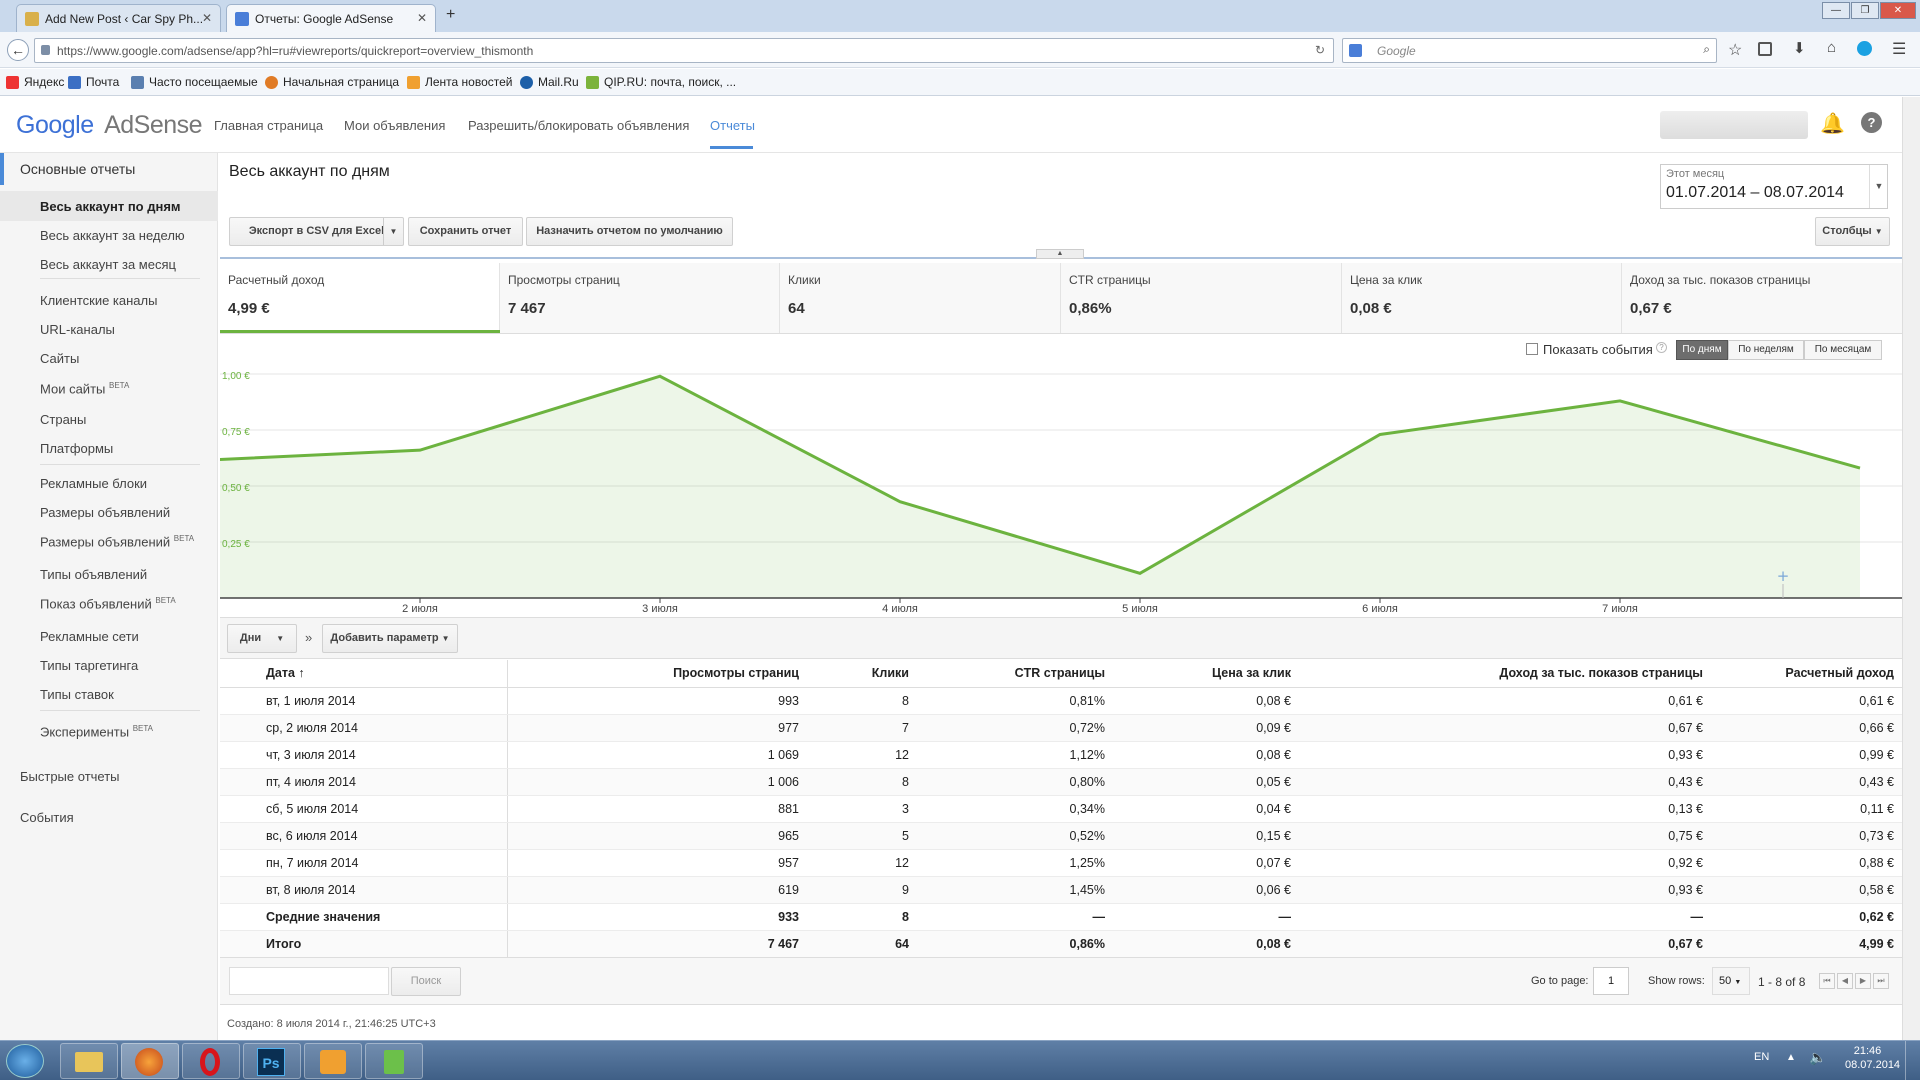 The image size is (1920, 1081). I want to click on date-range-picker: Этот месяц 01.07.2014 – 08.07.2014 ▼, so click(1774, 186).